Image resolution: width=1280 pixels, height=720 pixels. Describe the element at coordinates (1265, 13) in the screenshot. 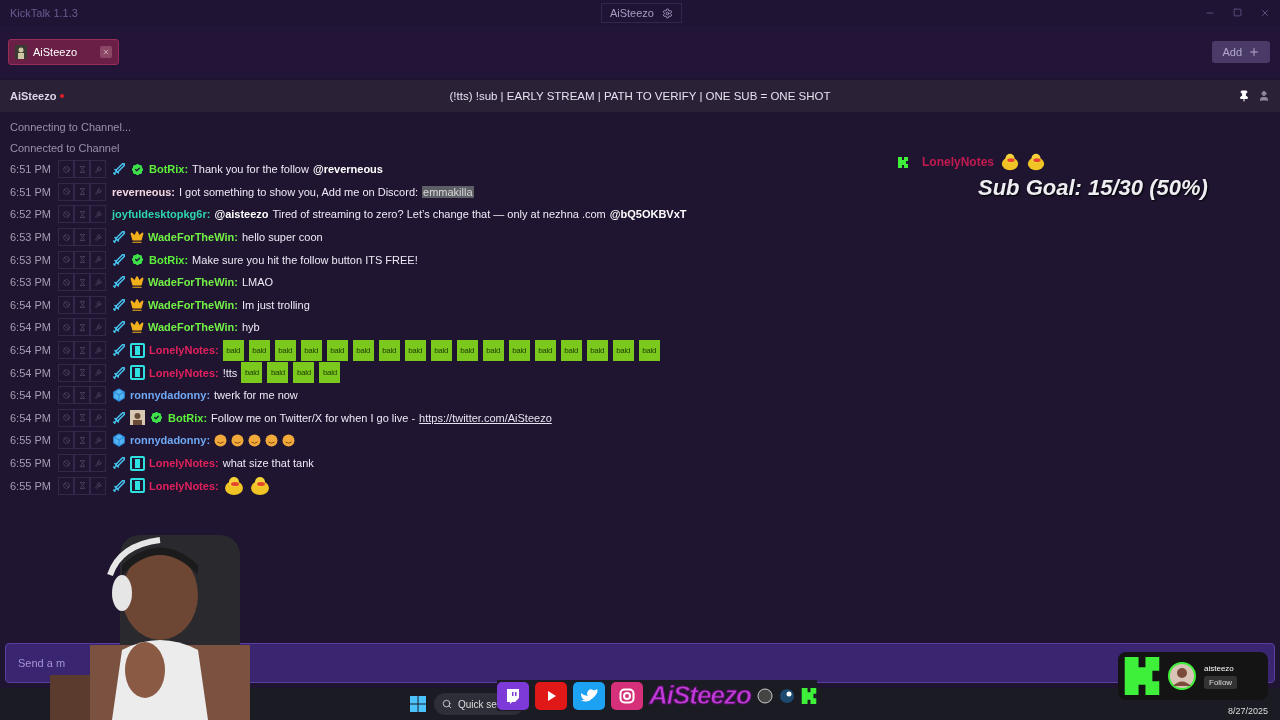

I see `close-icon` at that location.